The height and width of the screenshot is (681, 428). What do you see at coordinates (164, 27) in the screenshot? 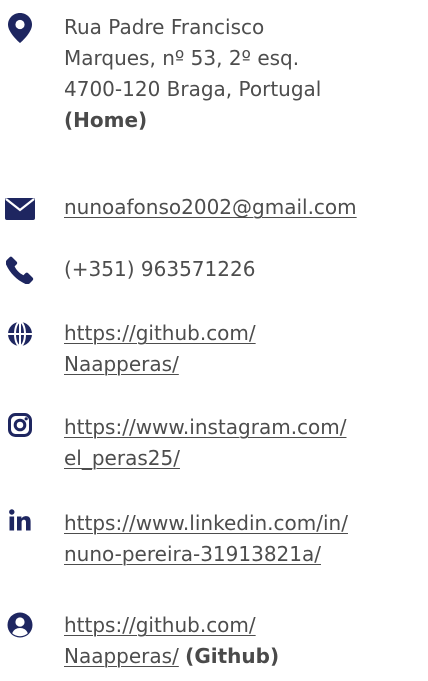
I see `address-line-1: Rua Padre Francisco` at bounding box center [164, 27].